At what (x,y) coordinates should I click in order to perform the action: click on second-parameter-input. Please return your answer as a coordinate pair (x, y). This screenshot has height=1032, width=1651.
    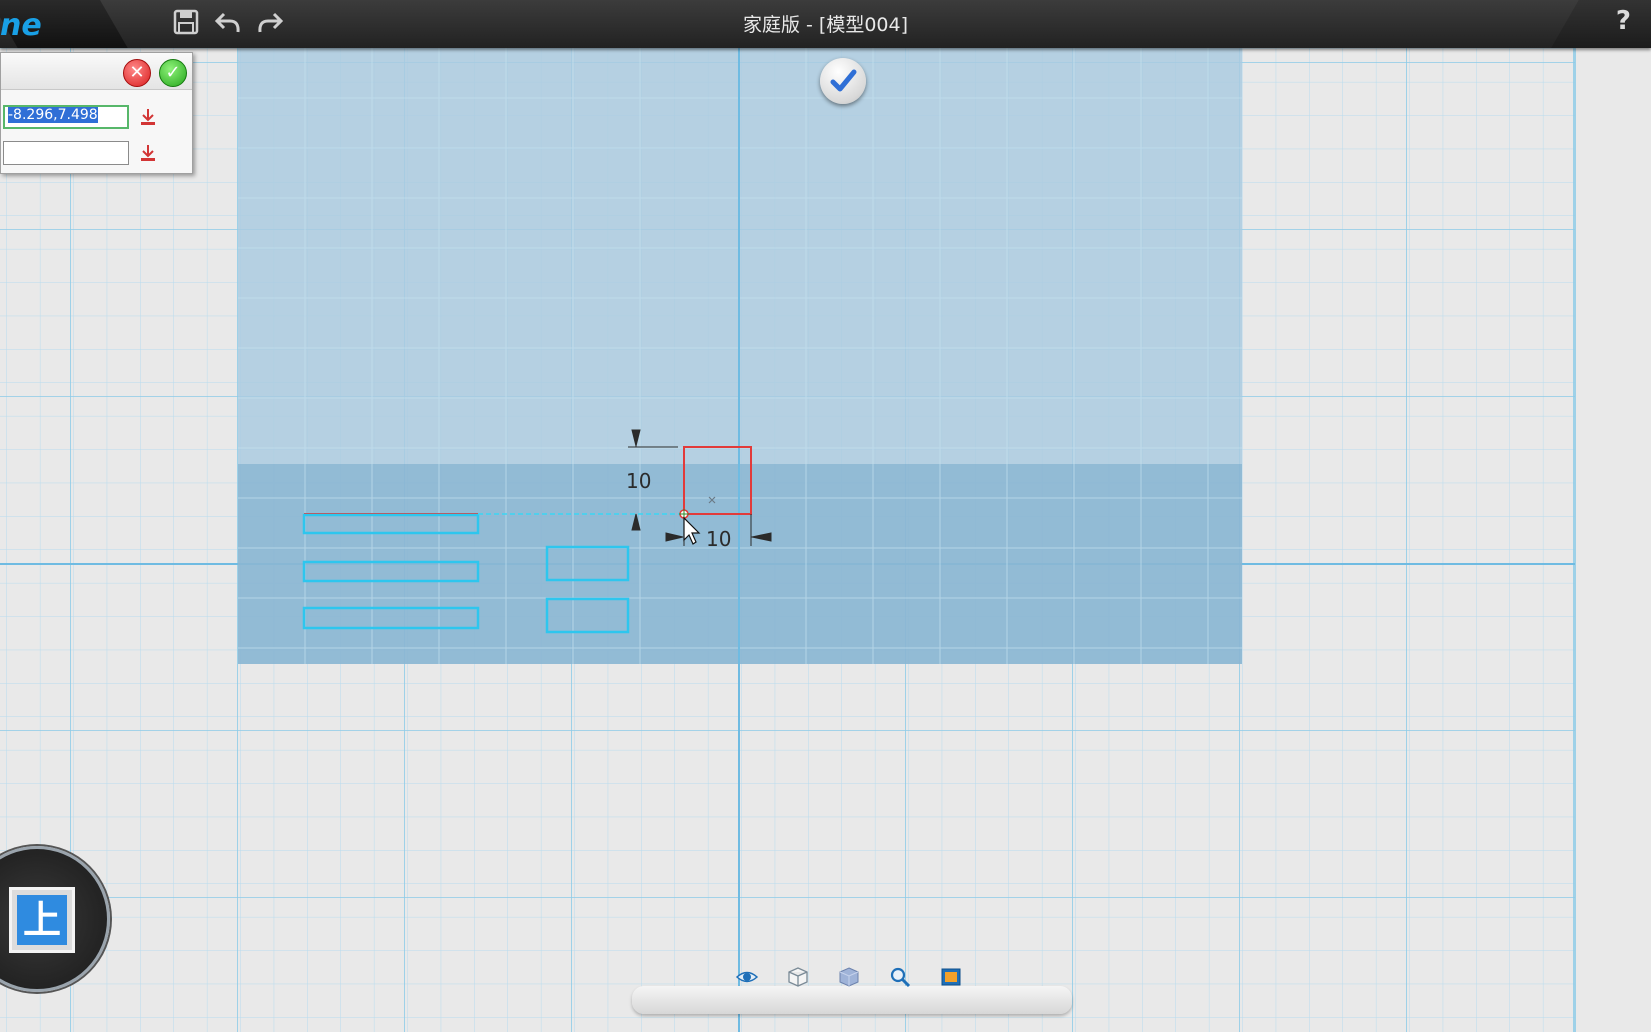
    Looking at the image, I should click on (66, 153).